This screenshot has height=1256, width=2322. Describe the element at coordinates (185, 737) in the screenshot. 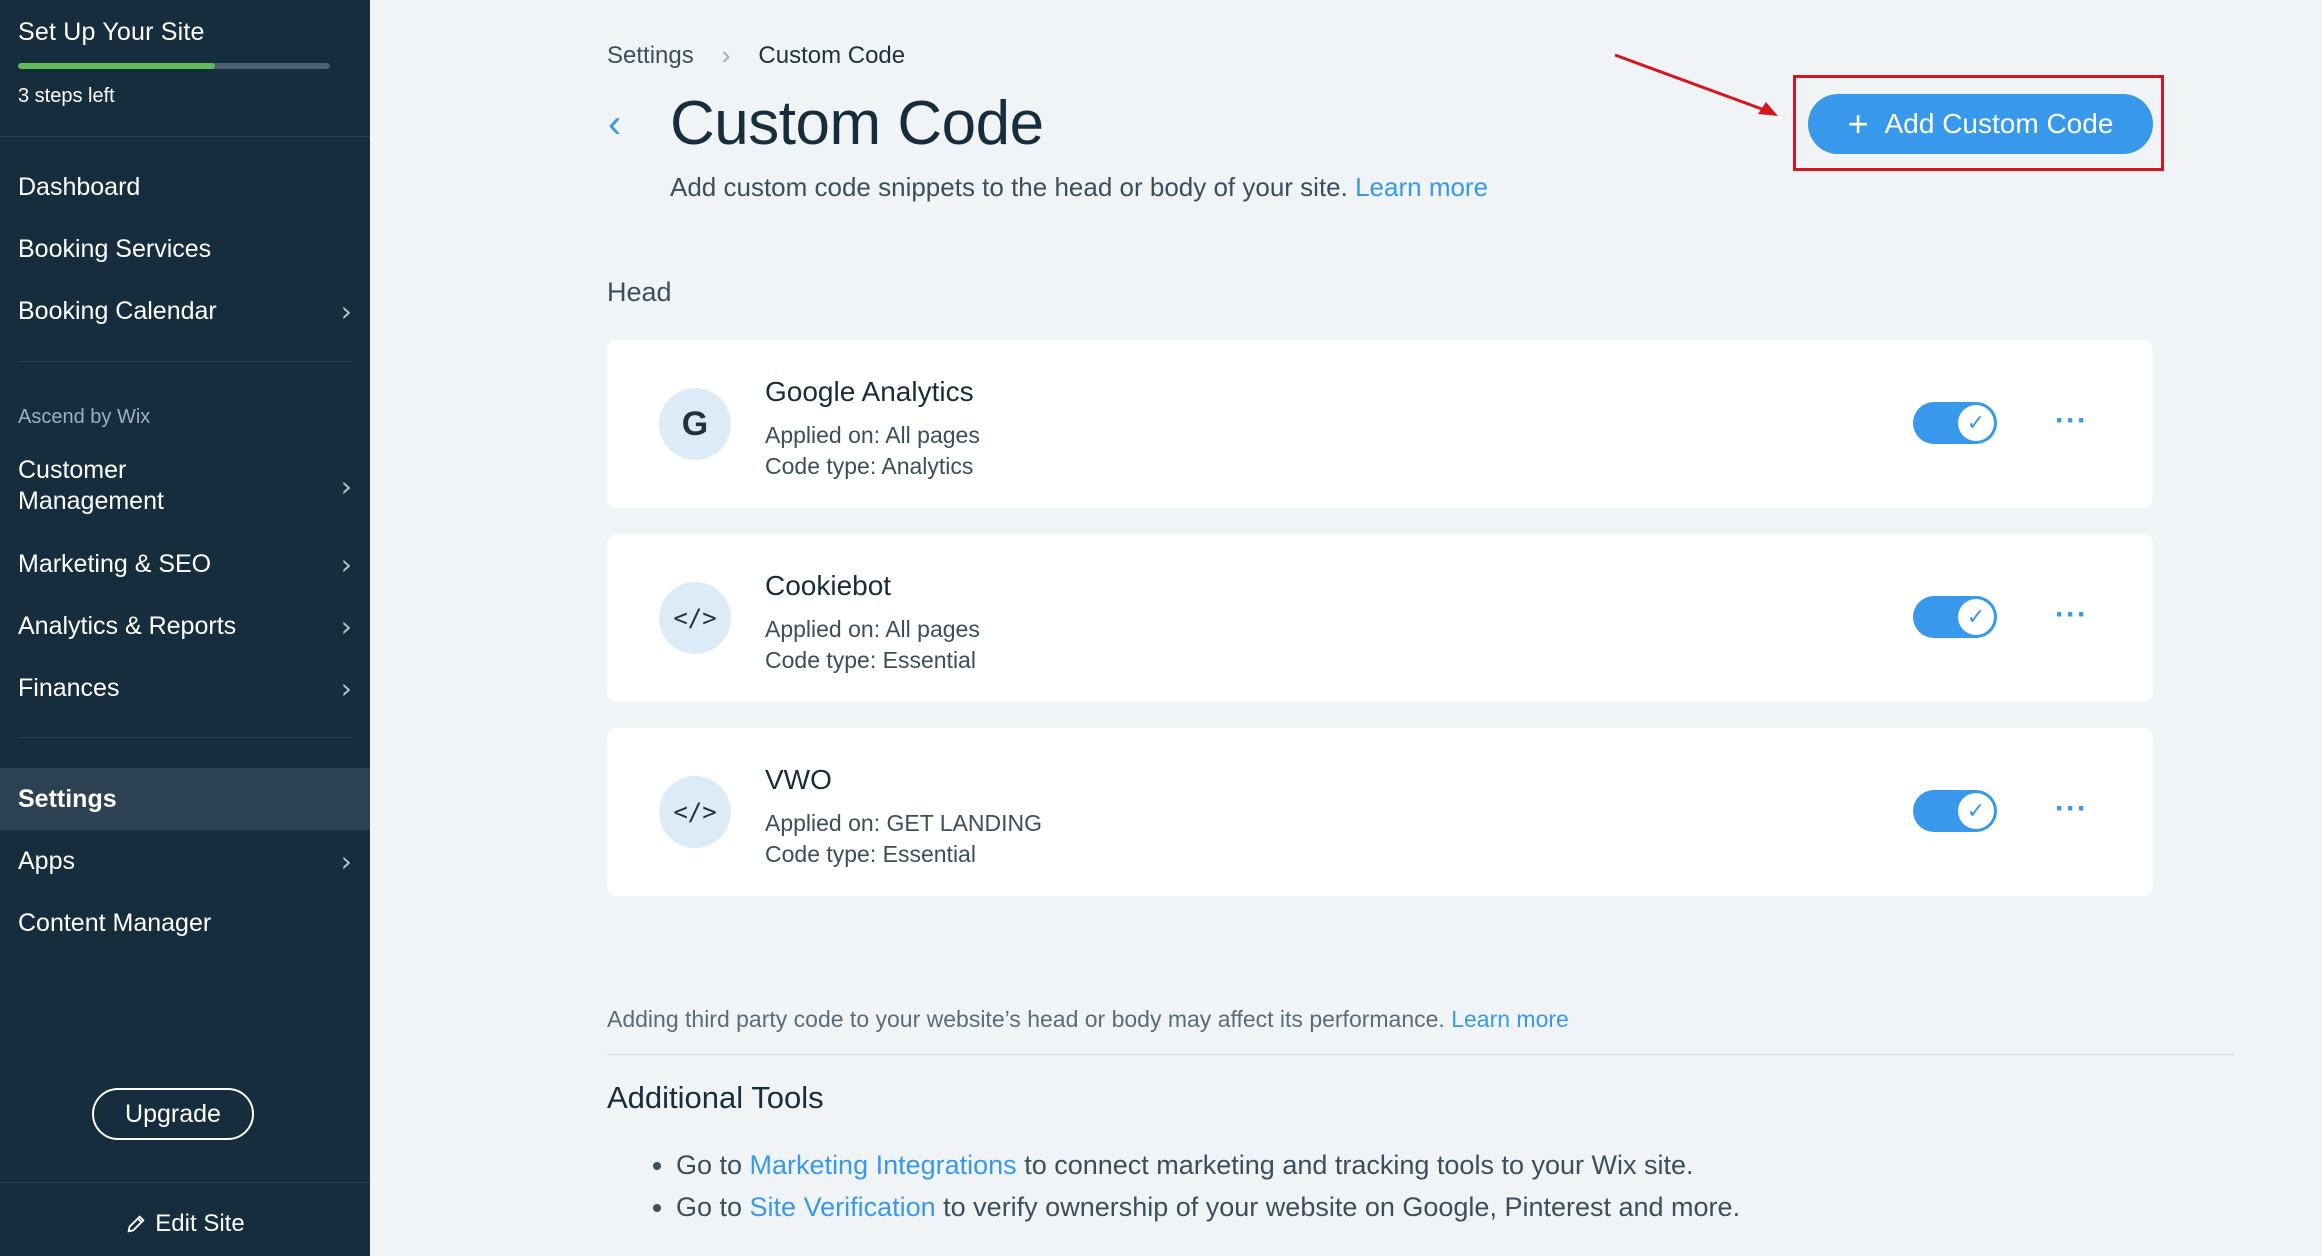

I see `sidebar-divider` at that location.